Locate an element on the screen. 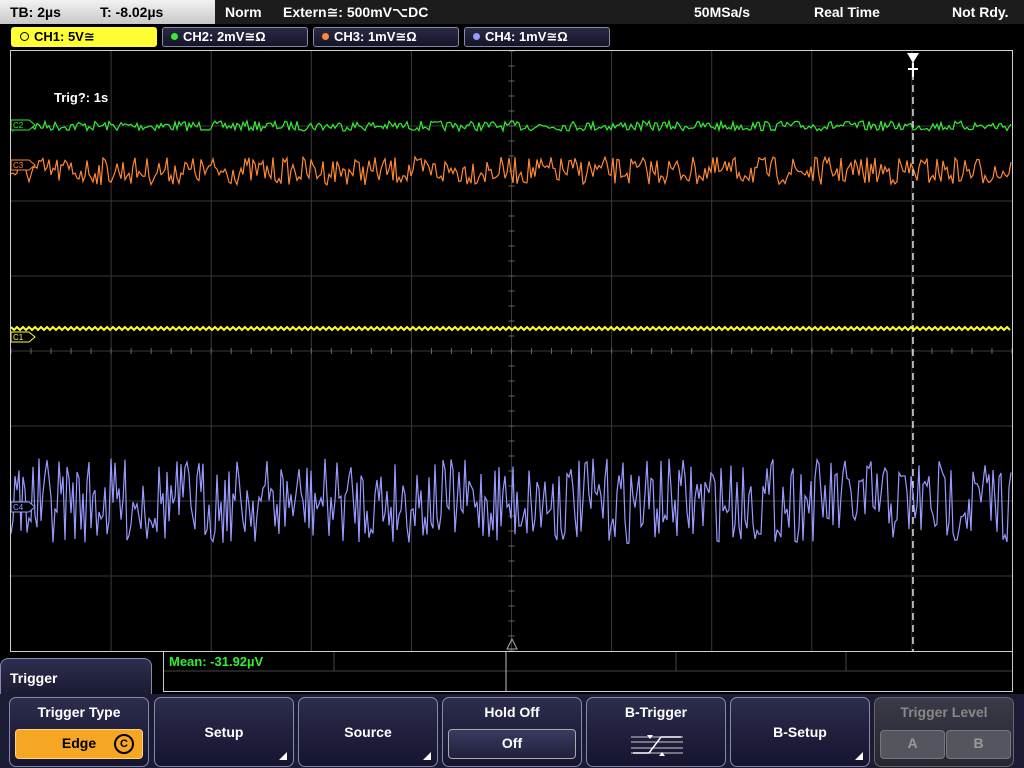 This screenshot has height=768, width=1024. b-setup-softkey: B-Setup is located at coordinates (800, 732).